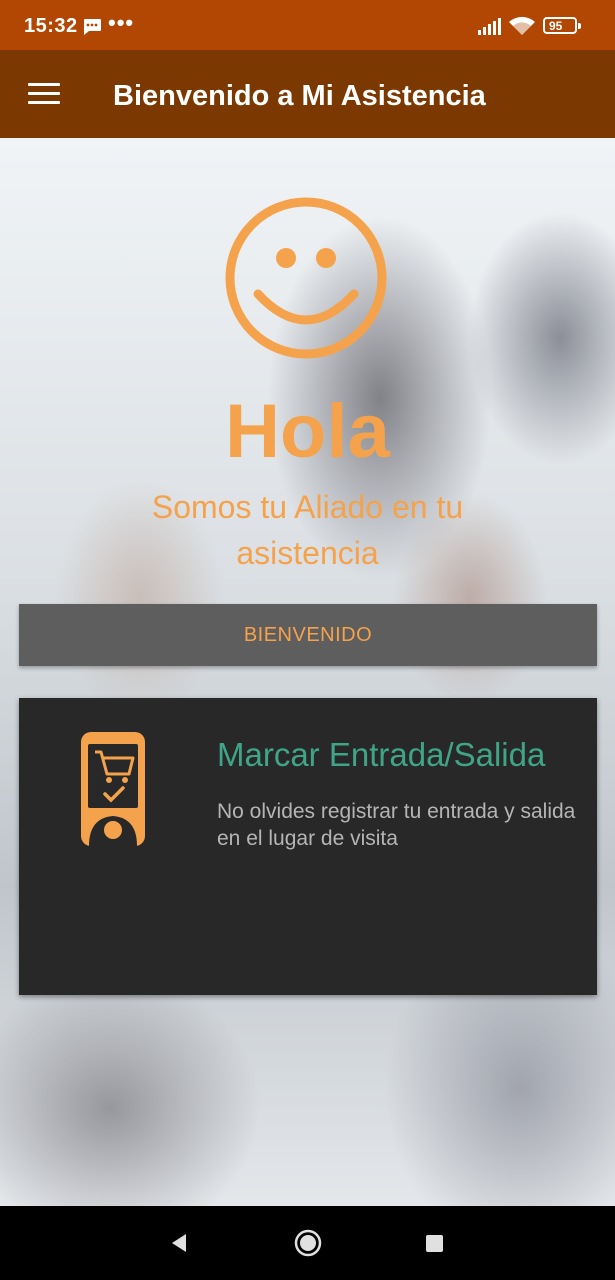  What do you see at coordinates (299, 96) in the screenshot?
I see `app-title: Bienvenido a Mi Asistencia` at bounding box center [299, 96].